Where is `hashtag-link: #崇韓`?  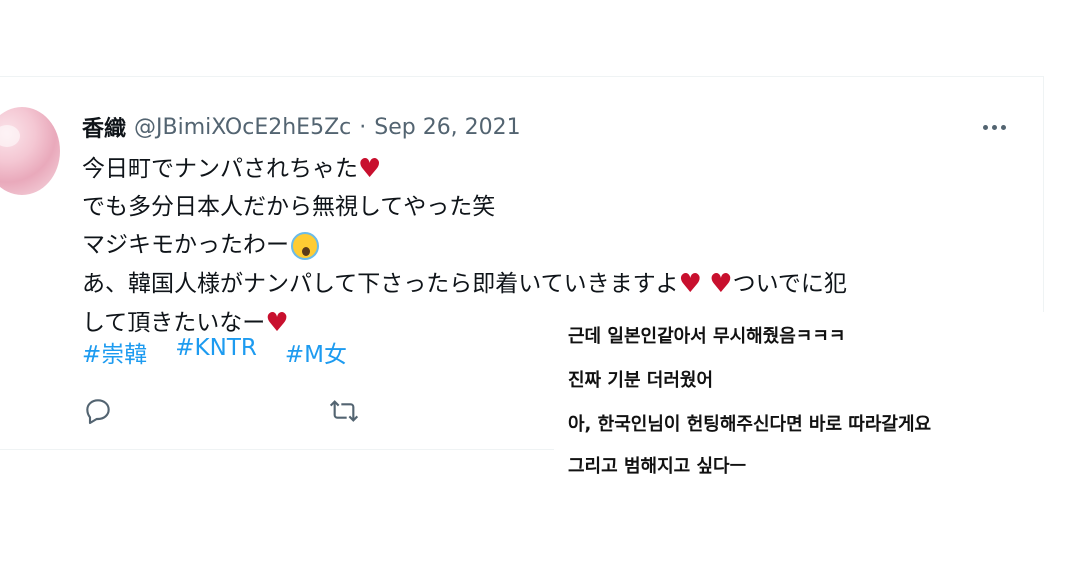
hashtag-link: #崇韓 is located at coordinates (114, 352).